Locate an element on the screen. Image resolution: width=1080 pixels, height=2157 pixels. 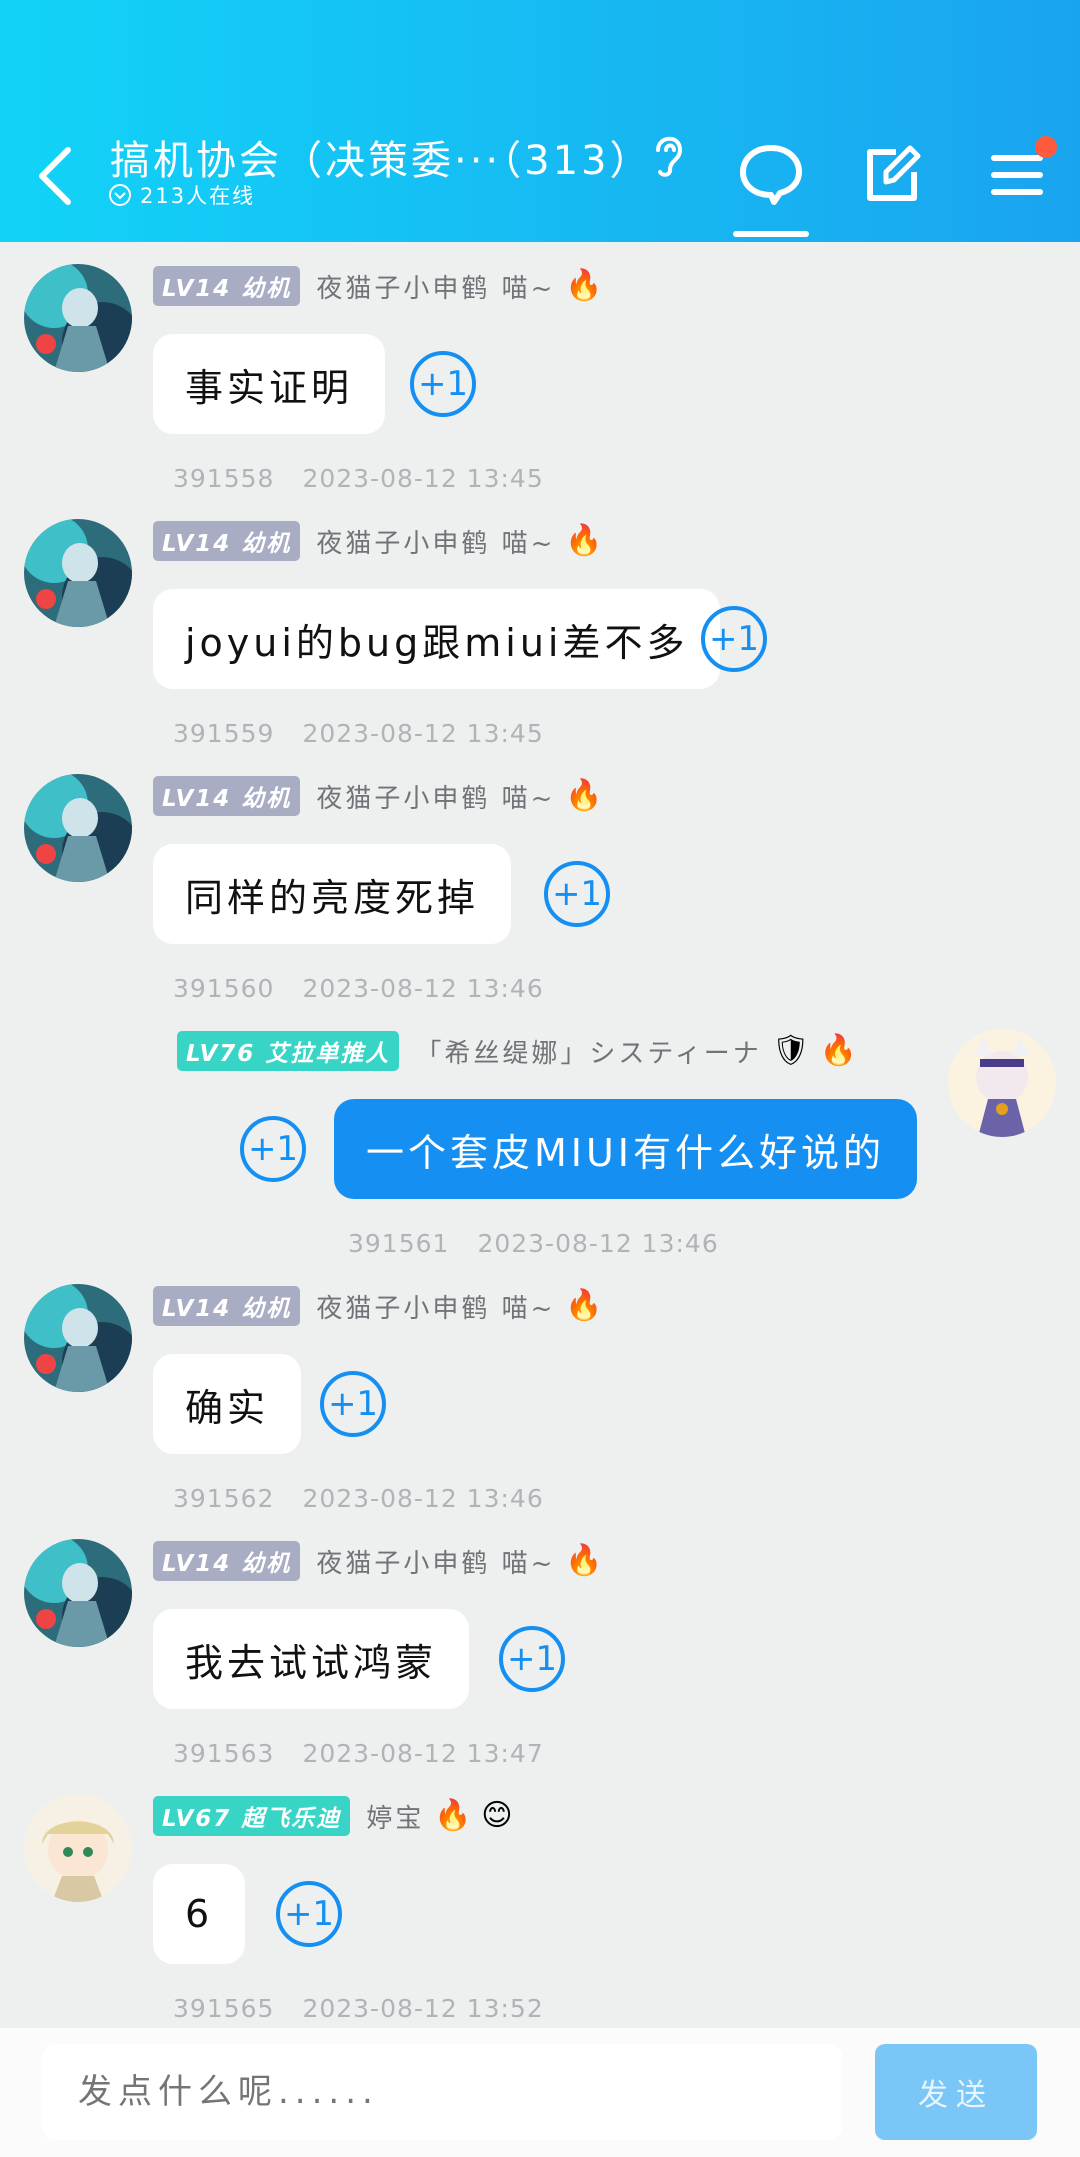
username: 婷宝 is located at coordinates (395, 1816).